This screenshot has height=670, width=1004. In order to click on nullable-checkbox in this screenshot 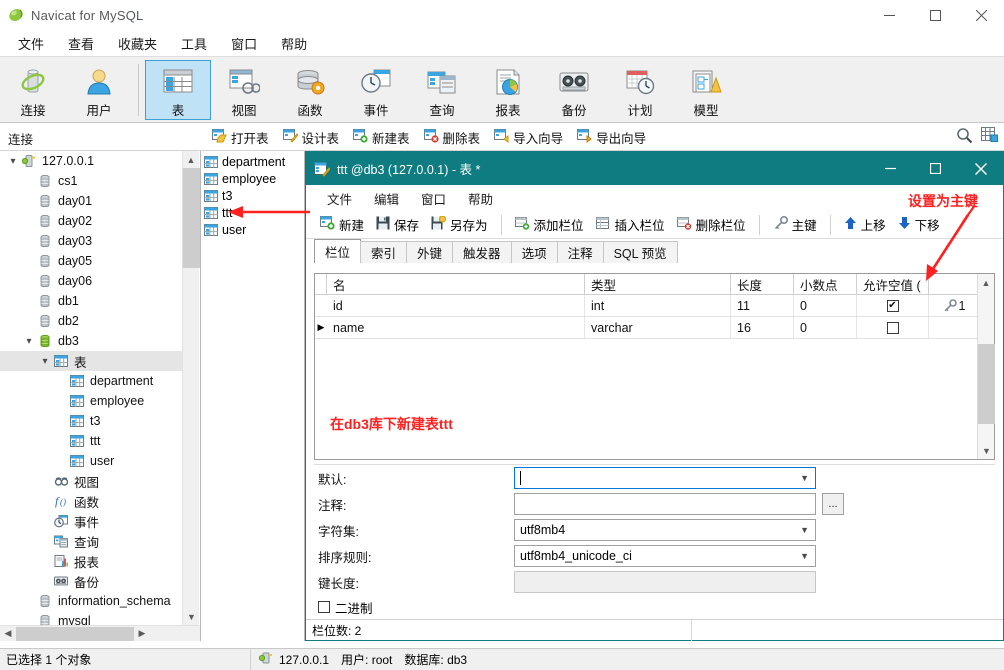, I will do `click(892, 327)`.